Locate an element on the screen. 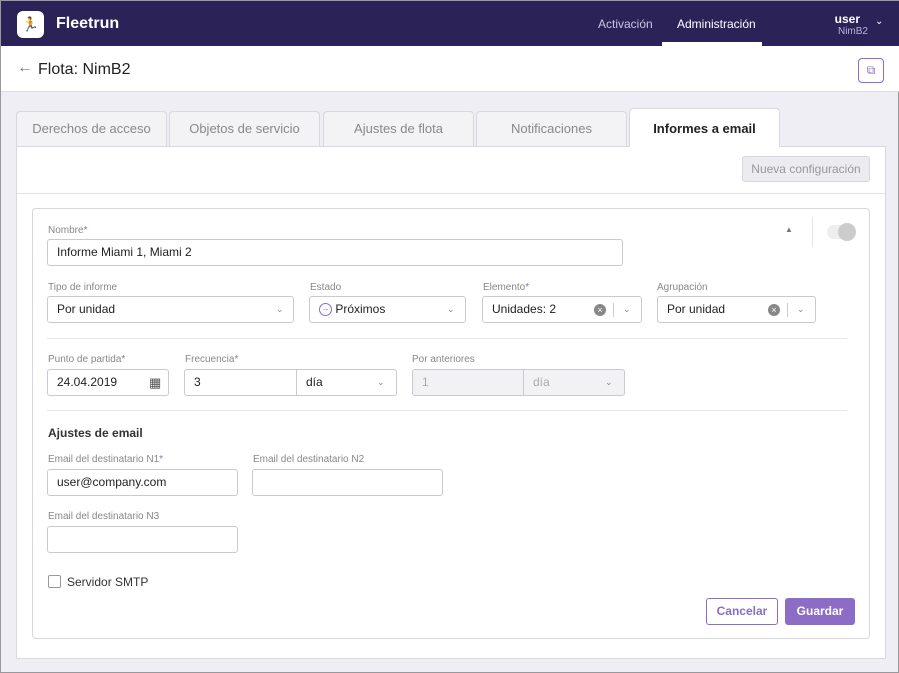 The height and width of the screenshot is (673, 899). tab-objetos-de-servicio: Objetos de servicio is located at coordinates (244, 128).